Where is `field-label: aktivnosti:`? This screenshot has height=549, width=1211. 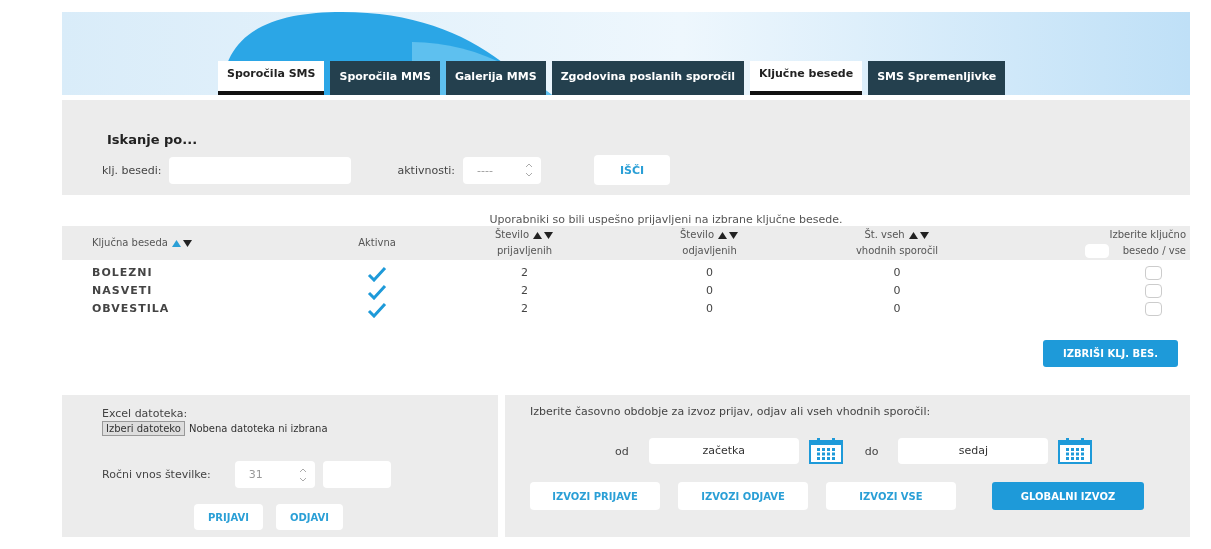
field-label: aktivnosti: is located at coordinates (426, 170).